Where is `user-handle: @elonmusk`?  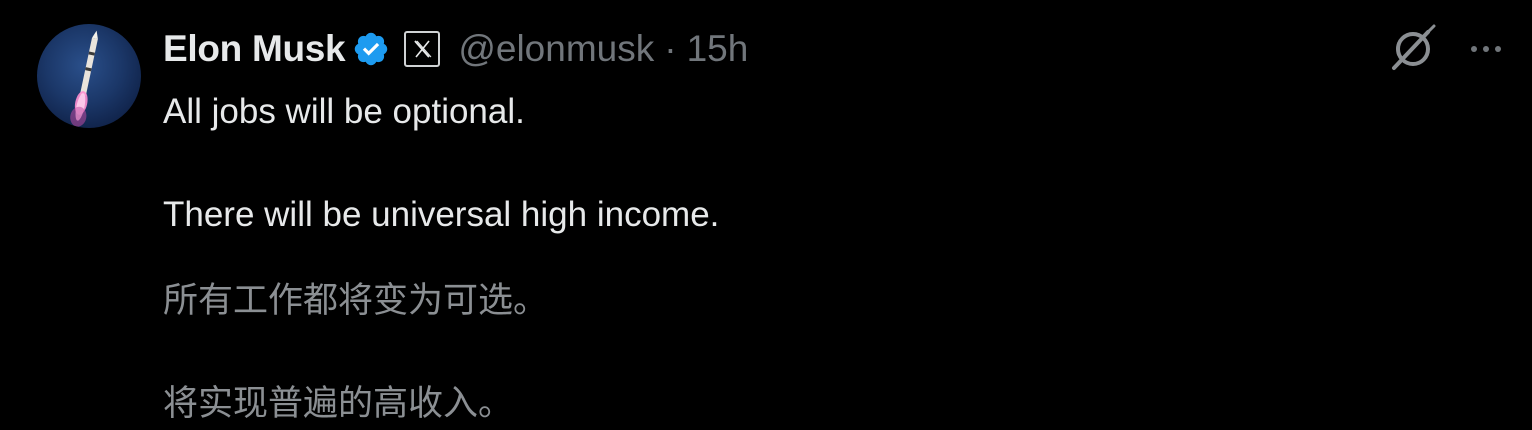 user-handle: @elonmusk is located at coordinates (556, 49).